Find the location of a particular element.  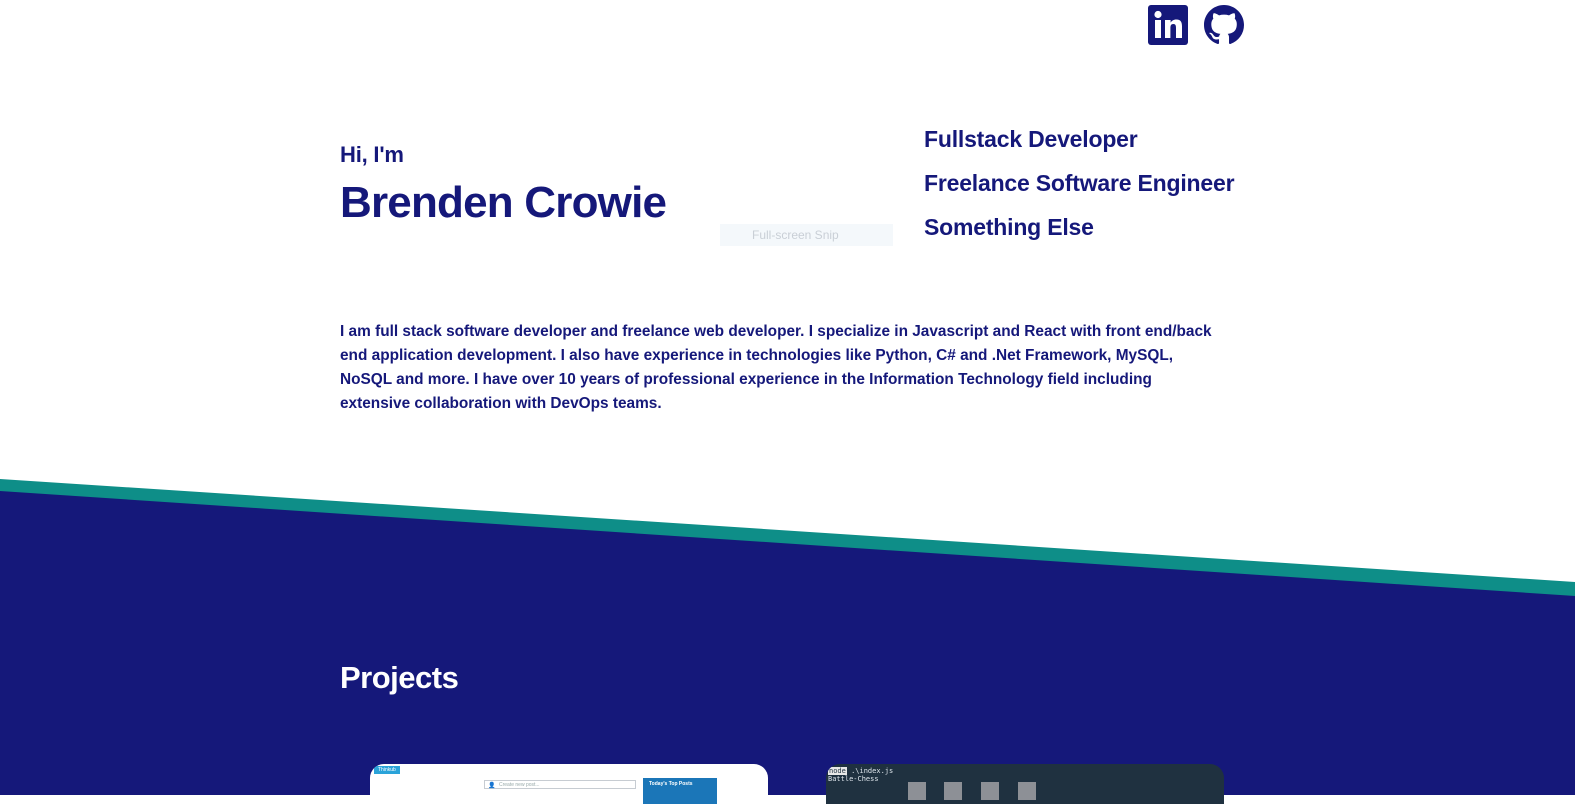

terminal-line: node .\index.js is located at coordinates (860, 771).